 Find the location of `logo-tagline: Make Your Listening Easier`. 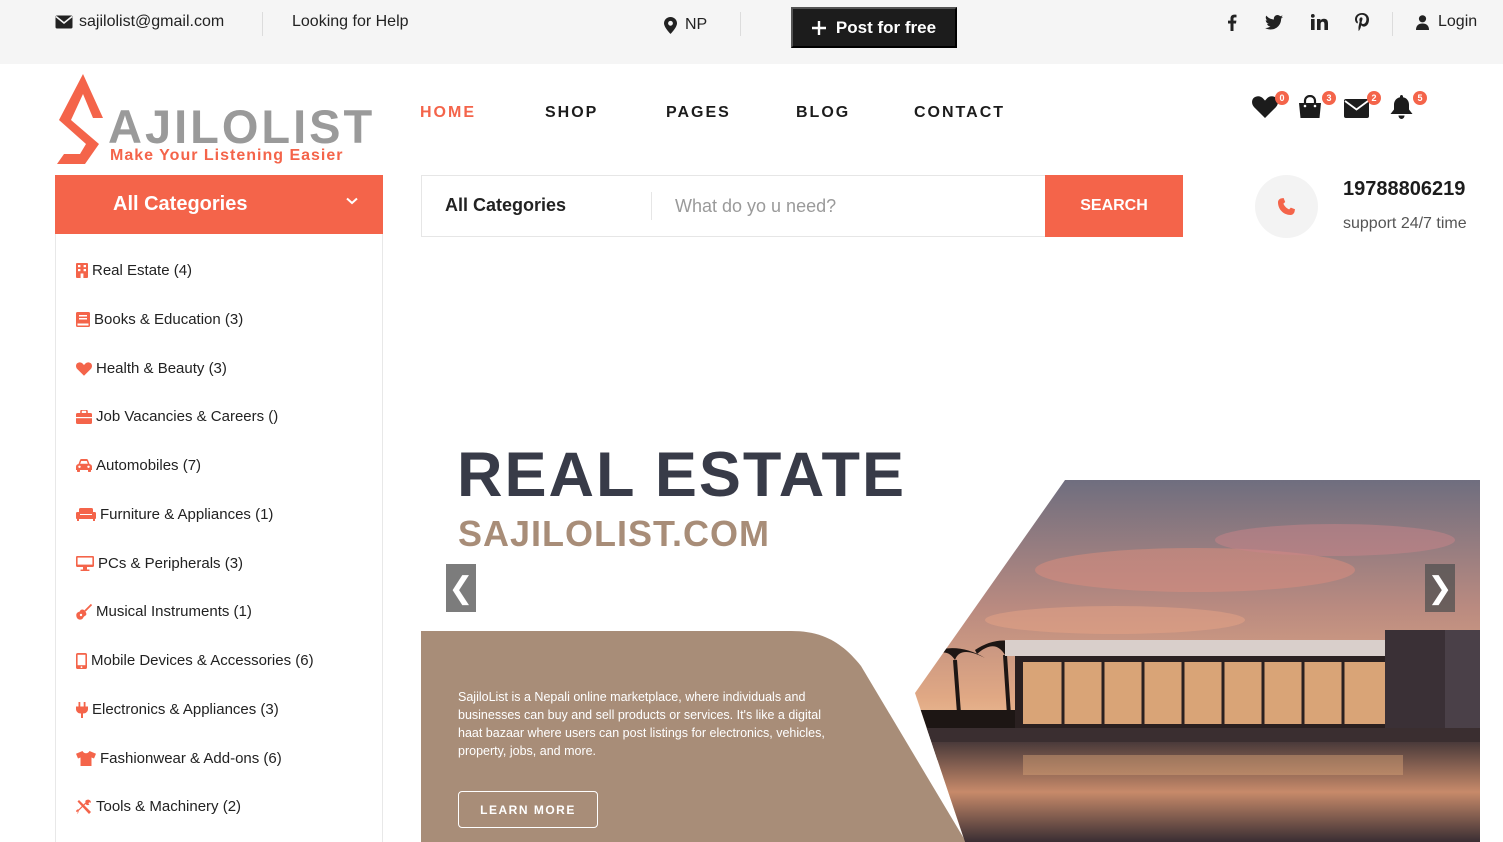

logo-tagline: Make Your Listening Easier is located at coordinates (227, 155).